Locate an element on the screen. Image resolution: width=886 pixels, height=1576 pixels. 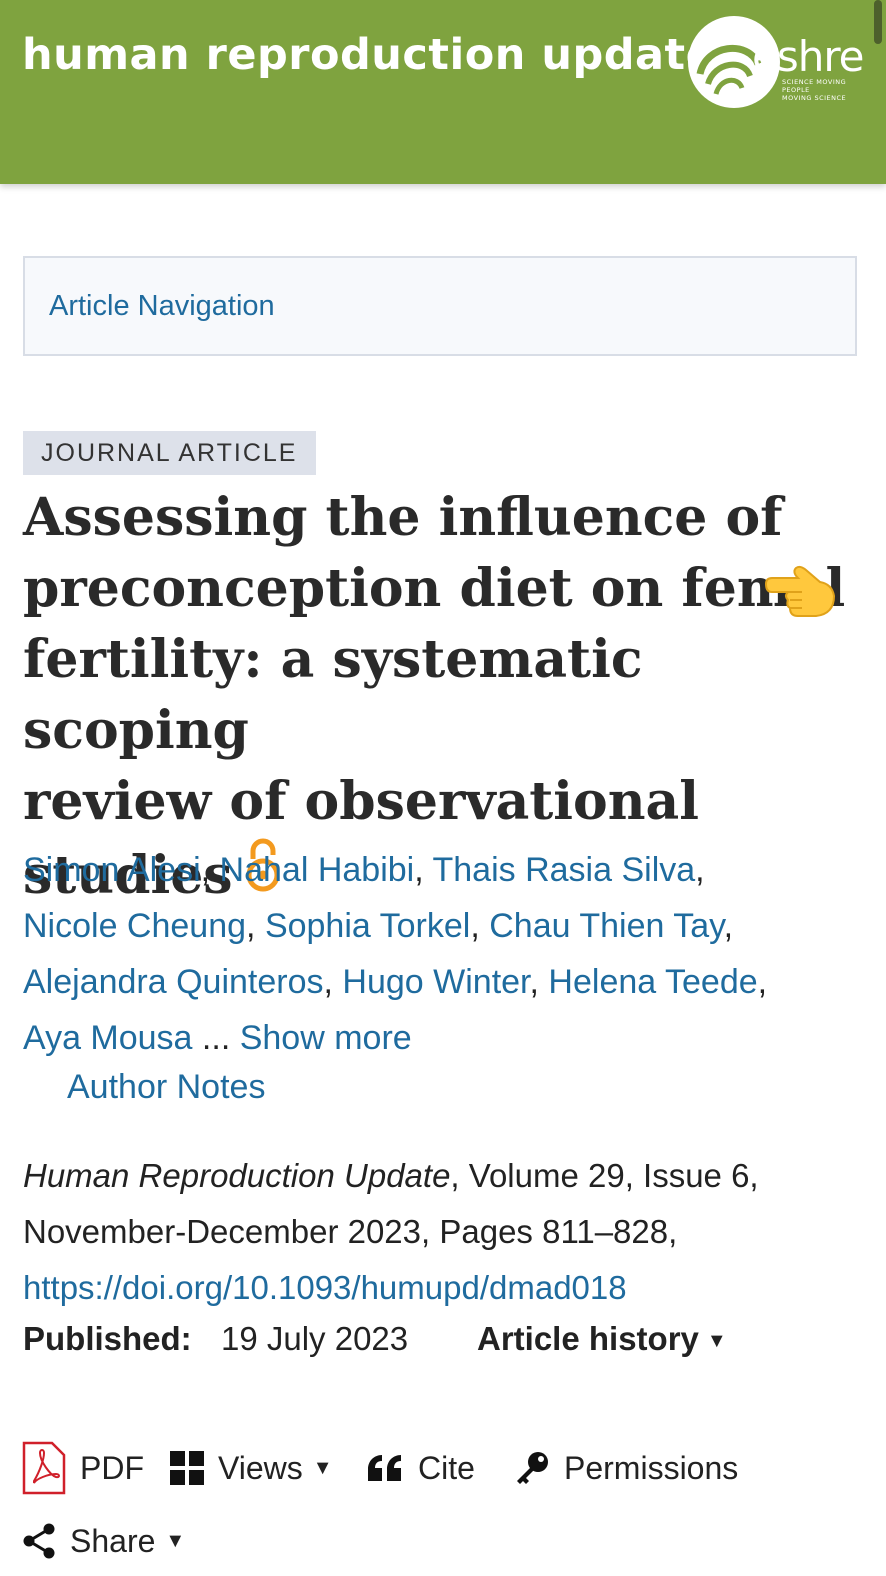
share-icon is located at coordinates (39, 1541).